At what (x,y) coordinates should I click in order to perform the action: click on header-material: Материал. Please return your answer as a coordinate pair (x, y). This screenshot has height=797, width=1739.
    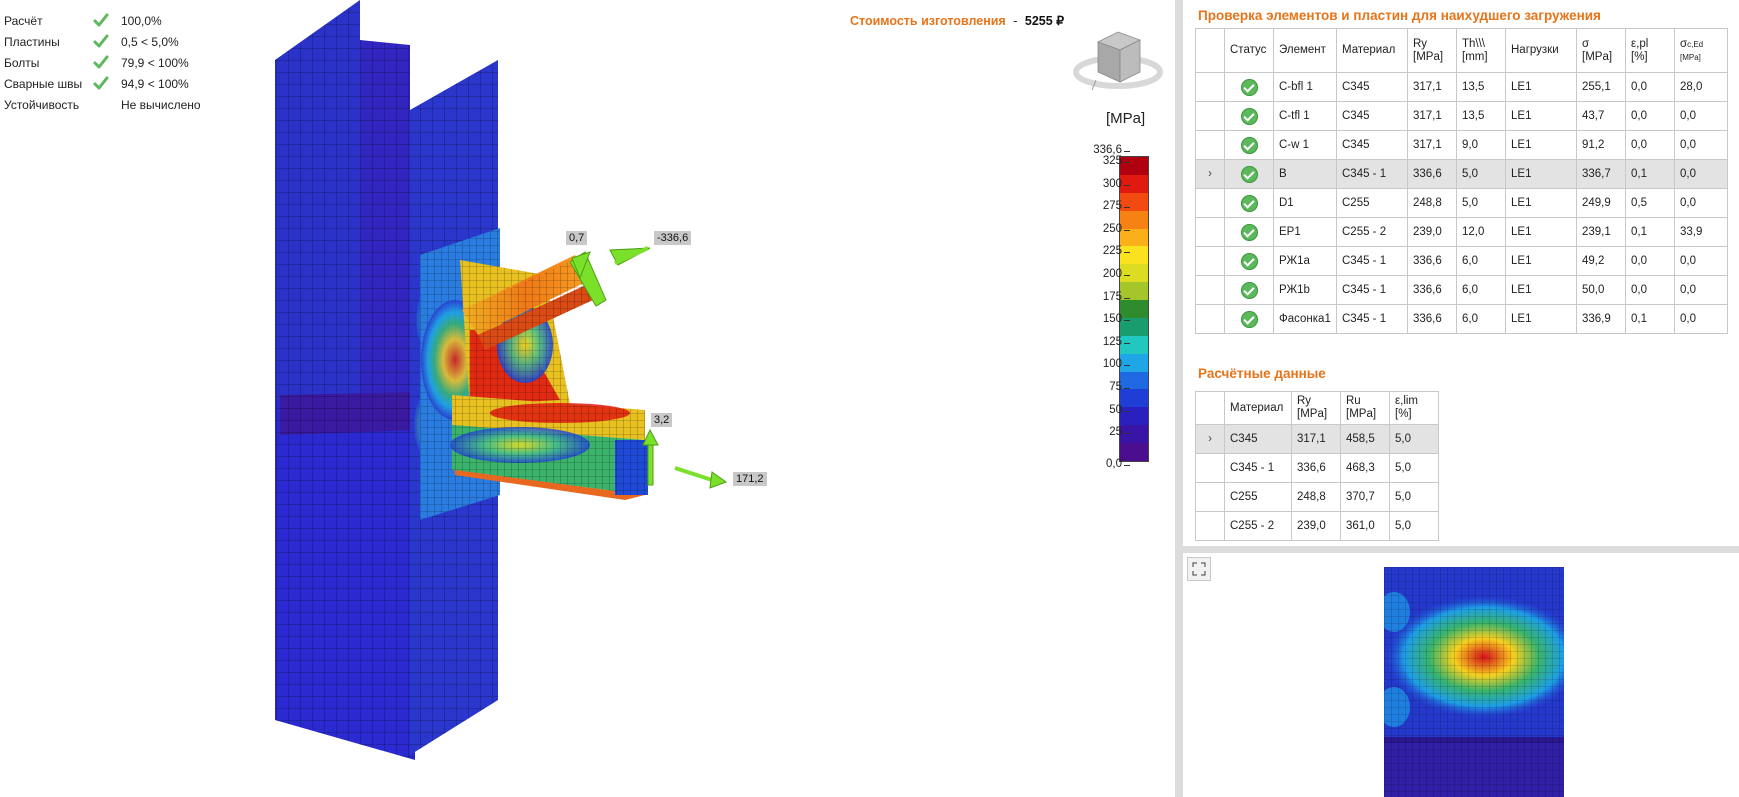
    Looking at the image, I should click on (1372, 50).